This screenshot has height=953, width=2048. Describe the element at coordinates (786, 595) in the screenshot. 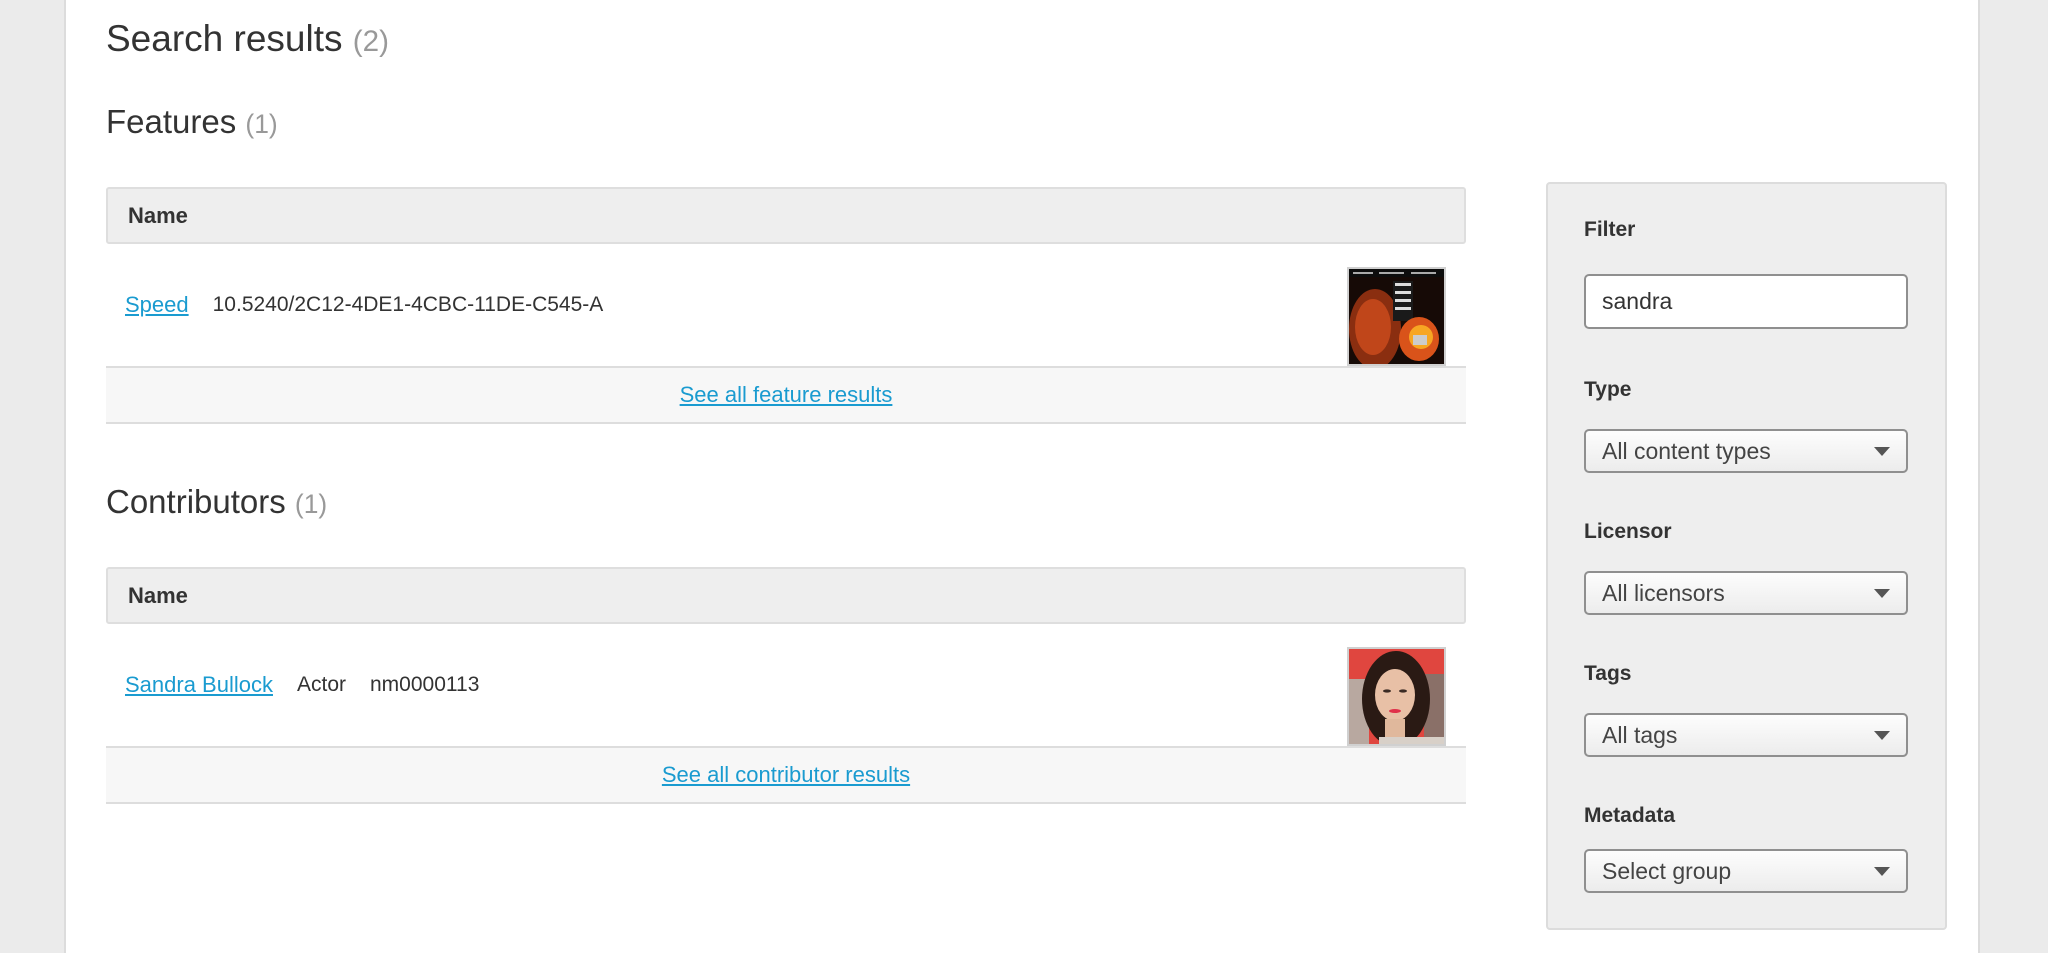

I see `contributors-table-header: Name` at that location.